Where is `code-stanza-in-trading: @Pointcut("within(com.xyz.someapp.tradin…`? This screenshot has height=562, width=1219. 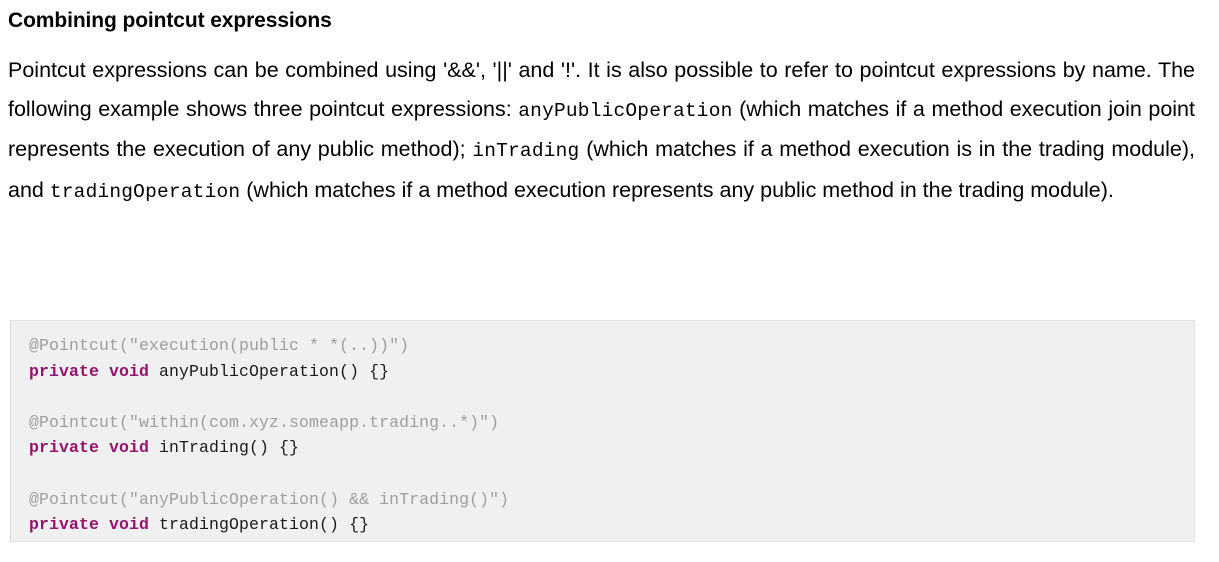
code-stanza-in-trading: @Pointcut("within(com.xyz.someapp.tradin… is located at coordinates (264, 435).